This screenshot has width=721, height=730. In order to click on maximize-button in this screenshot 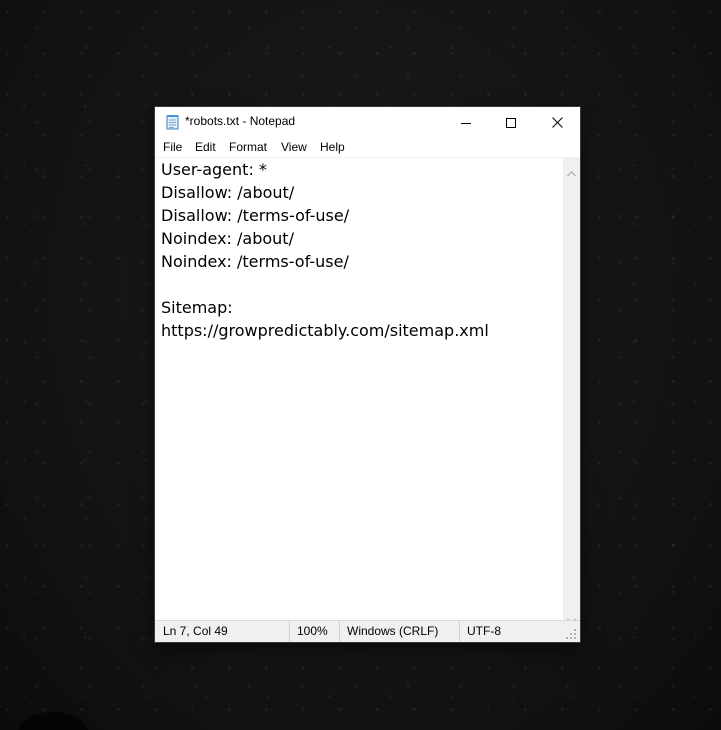, I will do `click(511, 122)`.